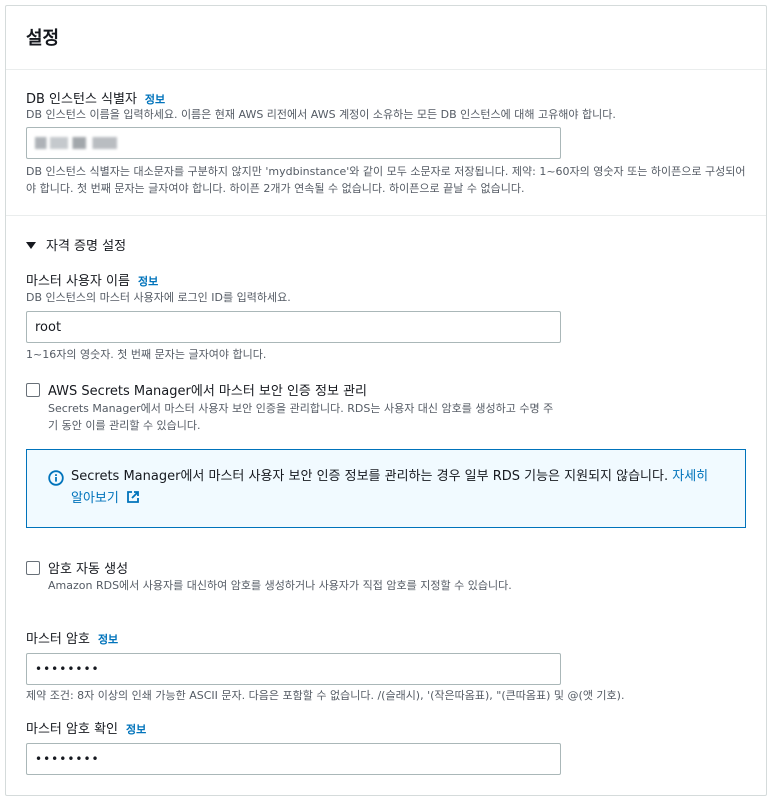 This screenshot has height=799, width=772. What do you see at coordinates (56, 478) in the screenshot?
I see `info-icon` at bounding box center [56, 478].